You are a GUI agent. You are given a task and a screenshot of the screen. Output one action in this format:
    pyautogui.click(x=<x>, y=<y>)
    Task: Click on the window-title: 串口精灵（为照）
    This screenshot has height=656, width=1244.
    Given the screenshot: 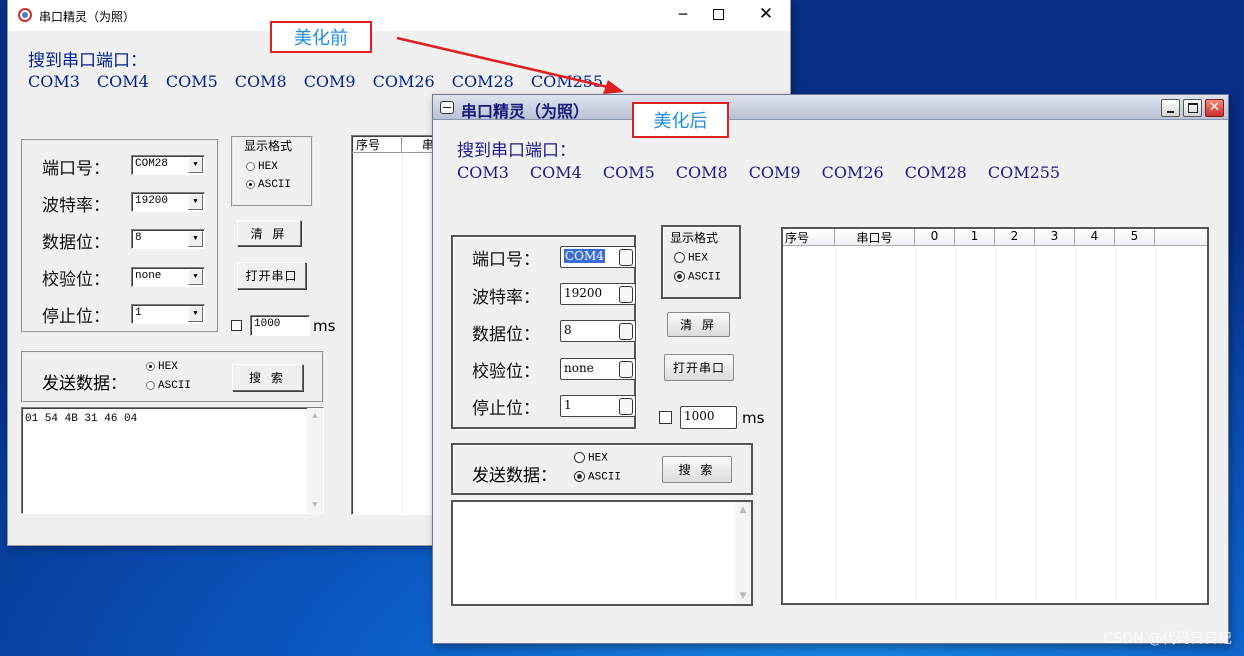 What is the action you would take?
    pyautogui.click(x=525, y=111)
    